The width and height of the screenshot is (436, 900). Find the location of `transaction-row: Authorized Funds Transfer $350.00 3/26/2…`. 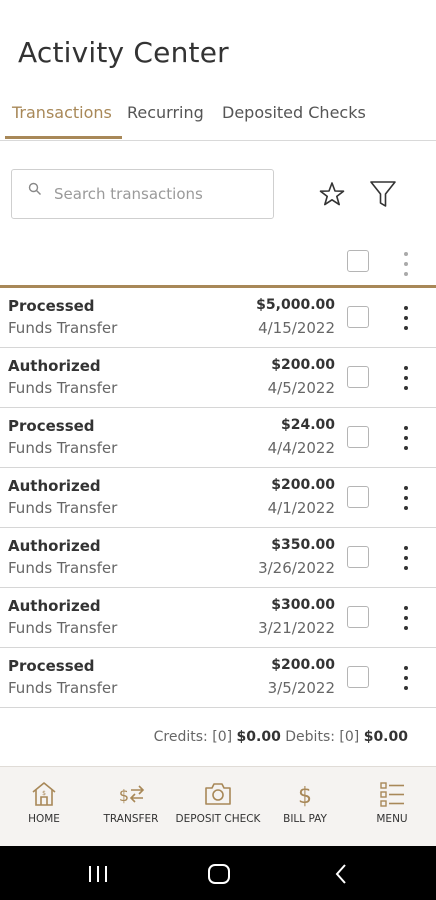

transaction-row: Authorized Funds Transfer $350.00 3/26/2… is located at coordinates (218, 558).